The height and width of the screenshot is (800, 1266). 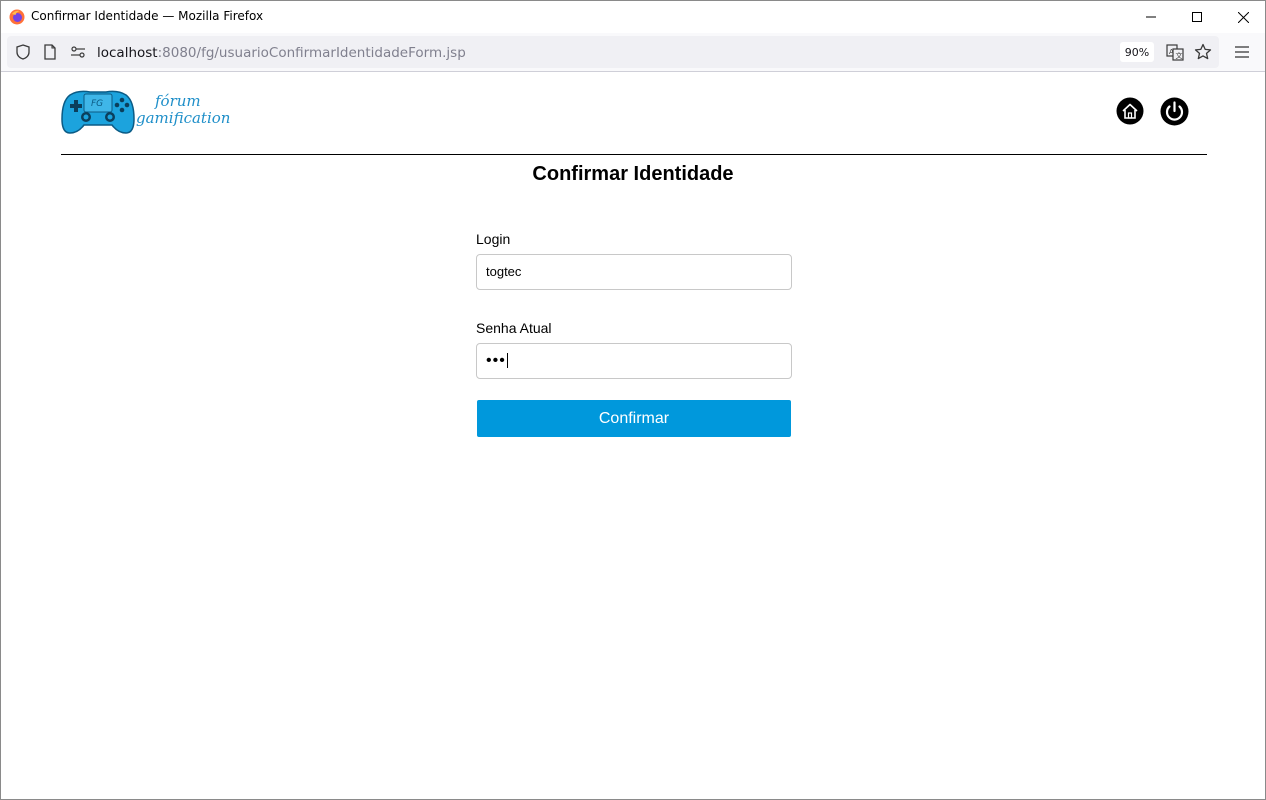 I want to click on password-label: Senha Atual, so click(x=514, y=328).